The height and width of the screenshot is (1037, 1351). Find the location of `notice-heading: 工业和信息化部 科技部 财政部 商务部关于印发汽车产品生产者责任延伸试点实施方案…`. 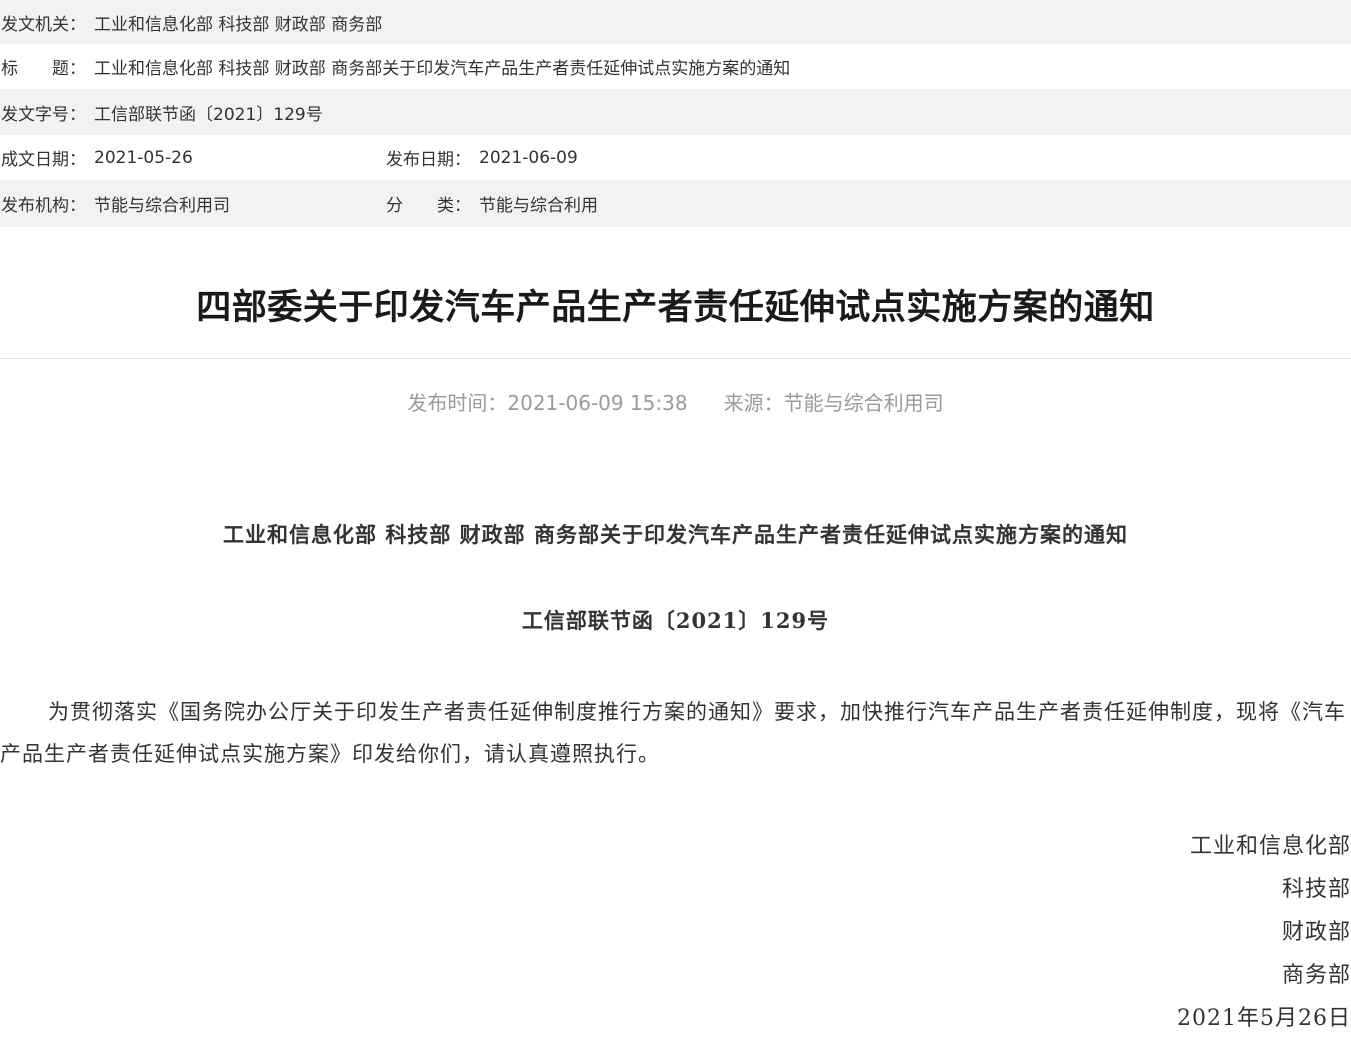

notice-heading: 工业和信息化部 科技部 财政部 商务部关于印发汽车产品生产者责任延伸试点实施方案… is located at coordinates (675, 534).